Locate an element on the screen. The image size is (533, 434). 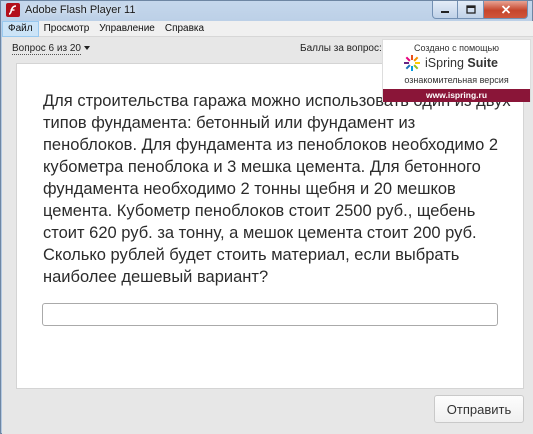
maximize-button is located at coordinates (471, 10).